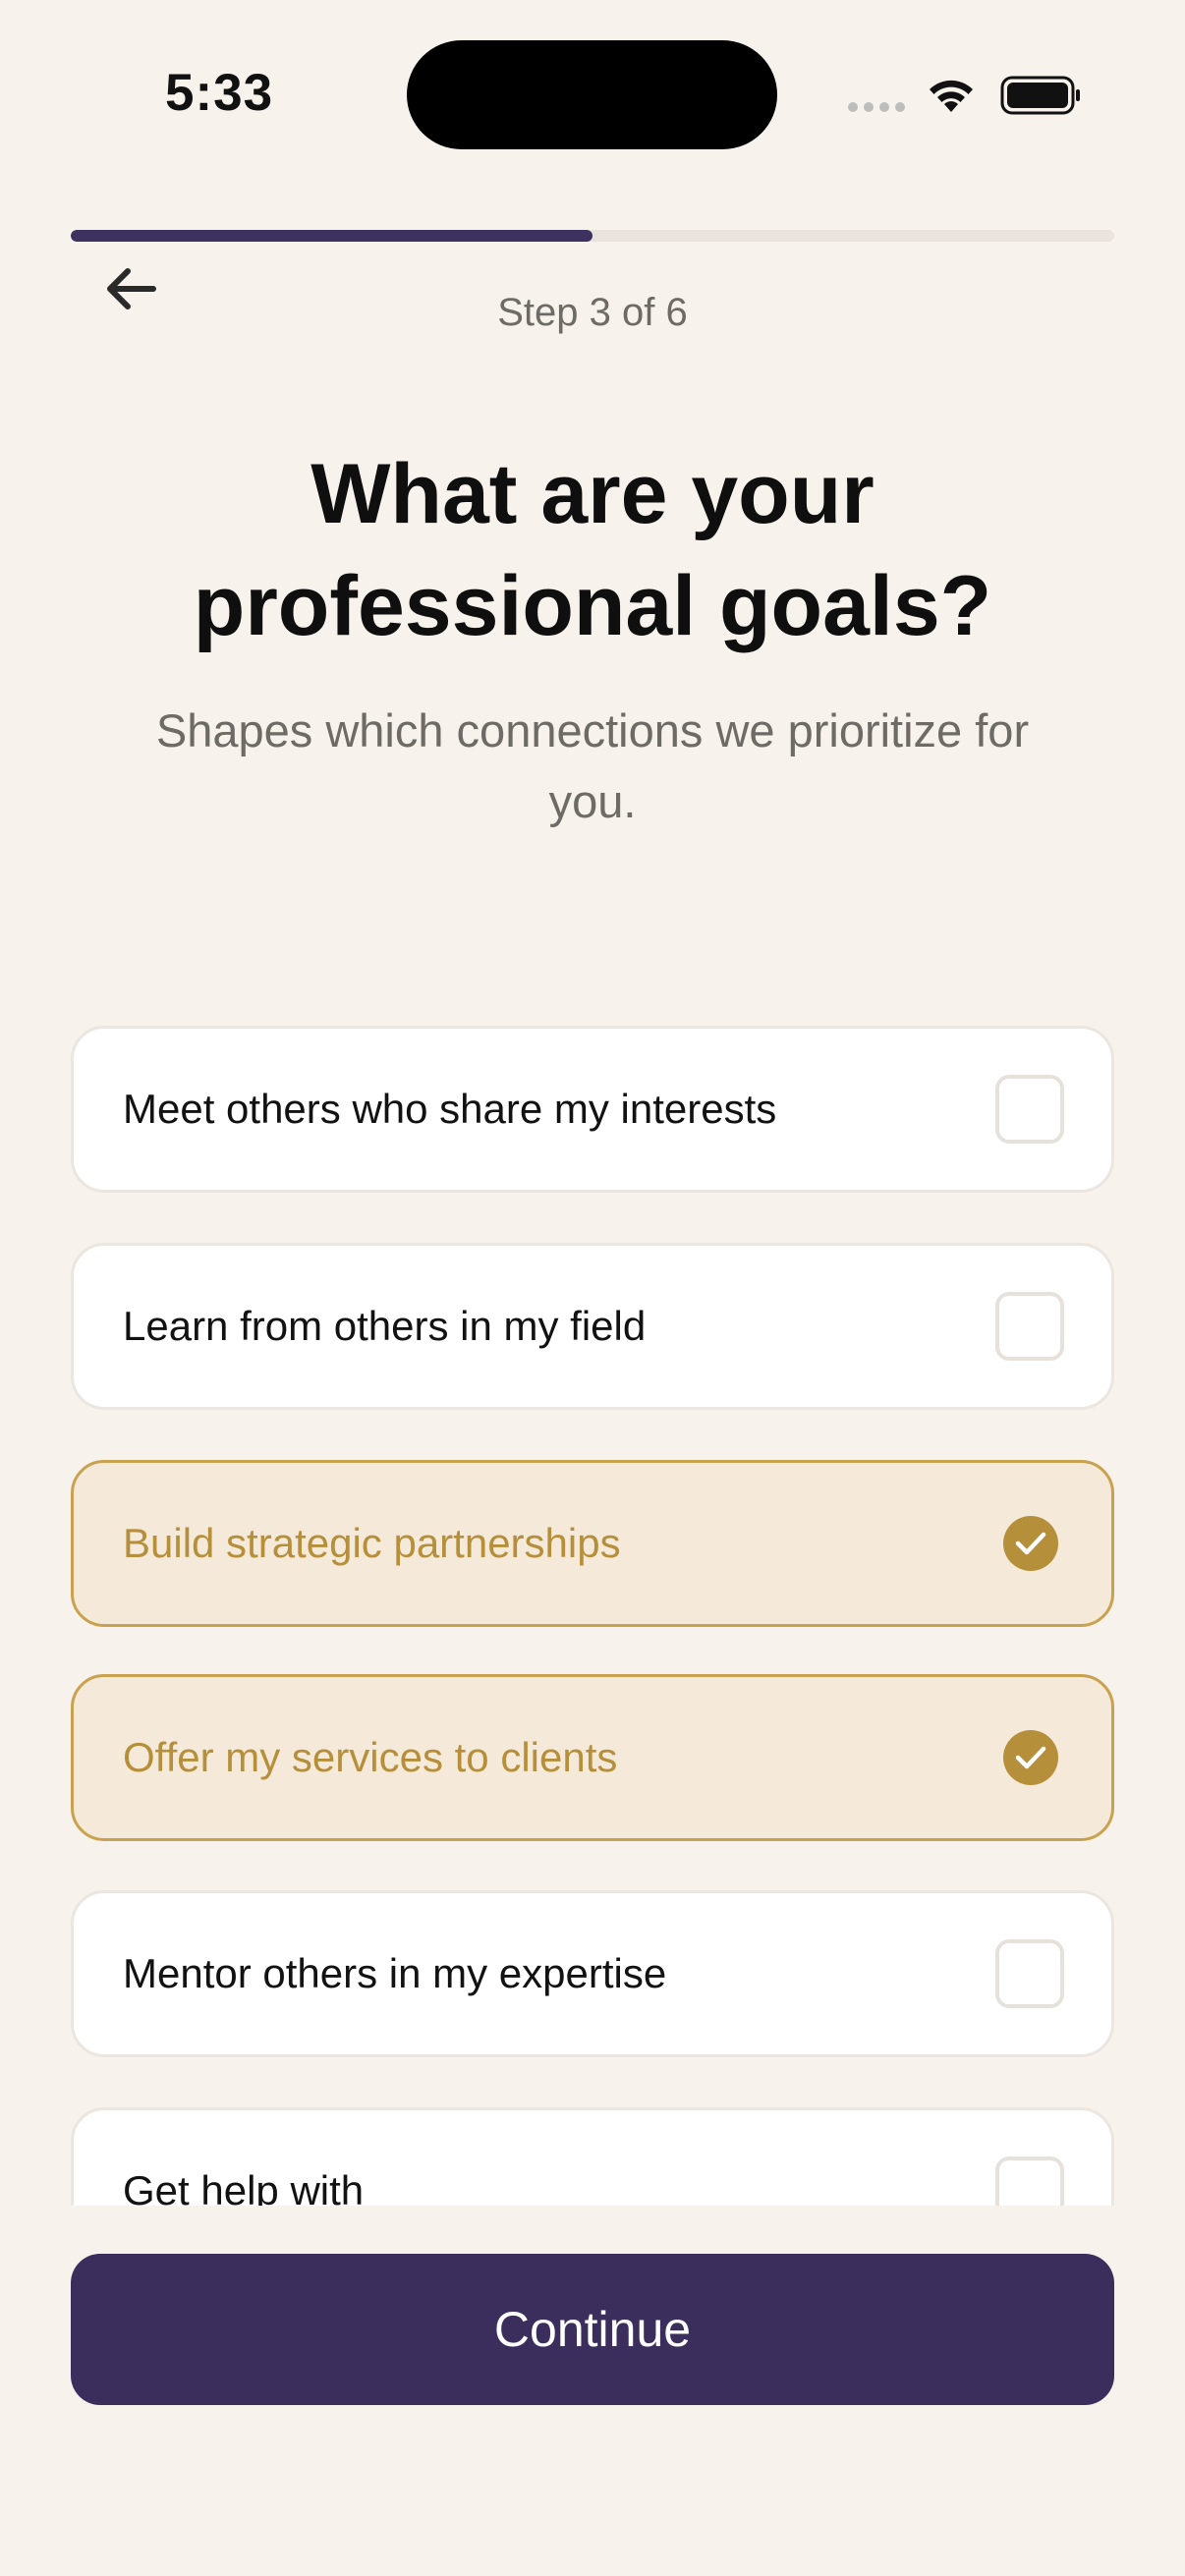 The width and height of the screenshot is (1185, 2576). Describe the element at coordinates (244, 2186) in the screenshot. I see `option-label: Get help with` at that location.